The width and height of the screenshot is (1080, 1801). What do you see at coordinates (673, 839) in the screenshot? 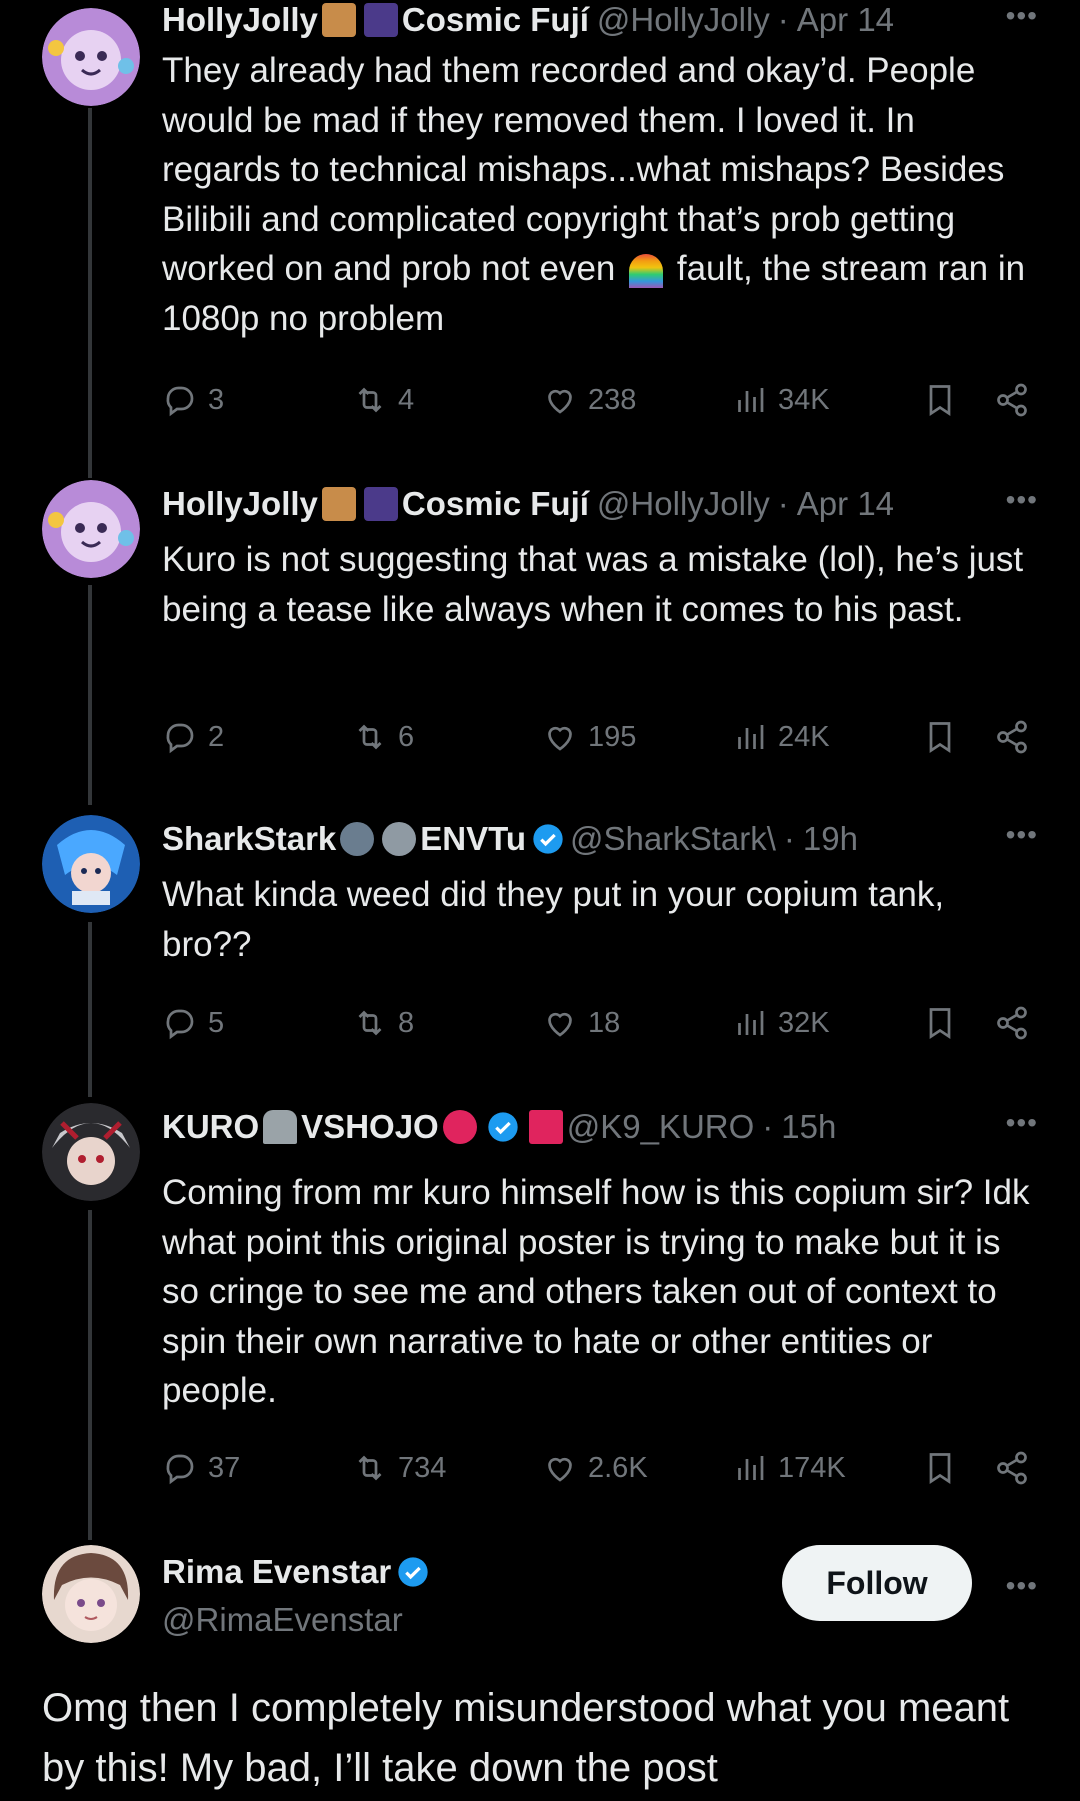
I see `handle: @SharkStark\` at bounding box center [673, 839].